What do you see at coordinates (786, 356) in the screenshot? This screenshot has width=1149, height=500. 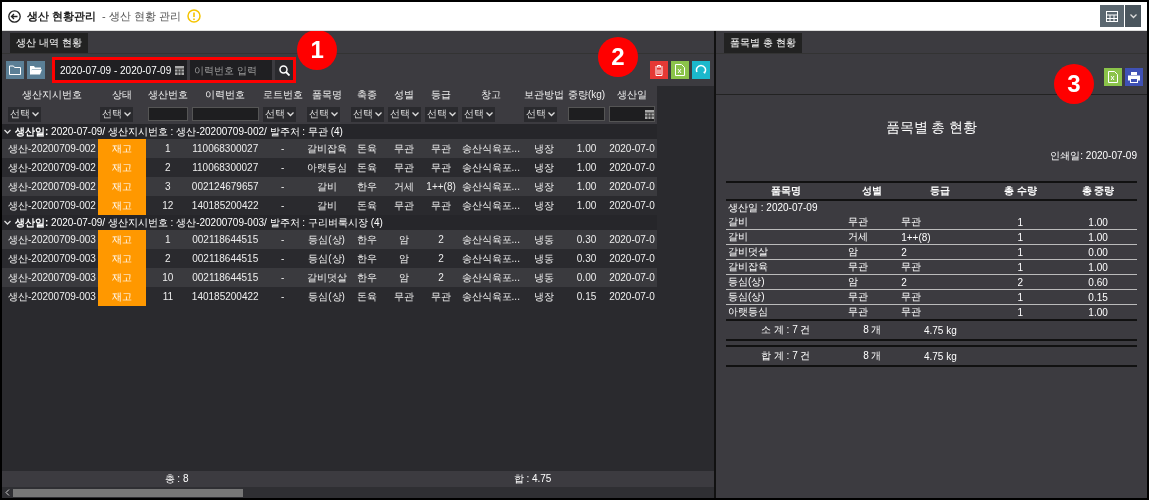 I see `total-label: 합 계 : 7 건` at bounding box center [786, 356].